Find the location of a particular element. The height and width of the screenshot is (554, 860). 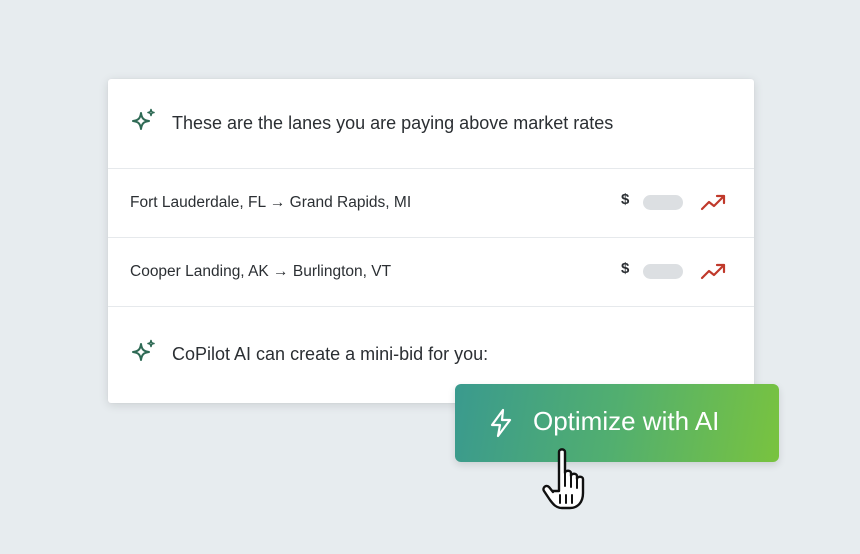

optimize-button-label: Optimize with AI is located at coordinates (626, 421).